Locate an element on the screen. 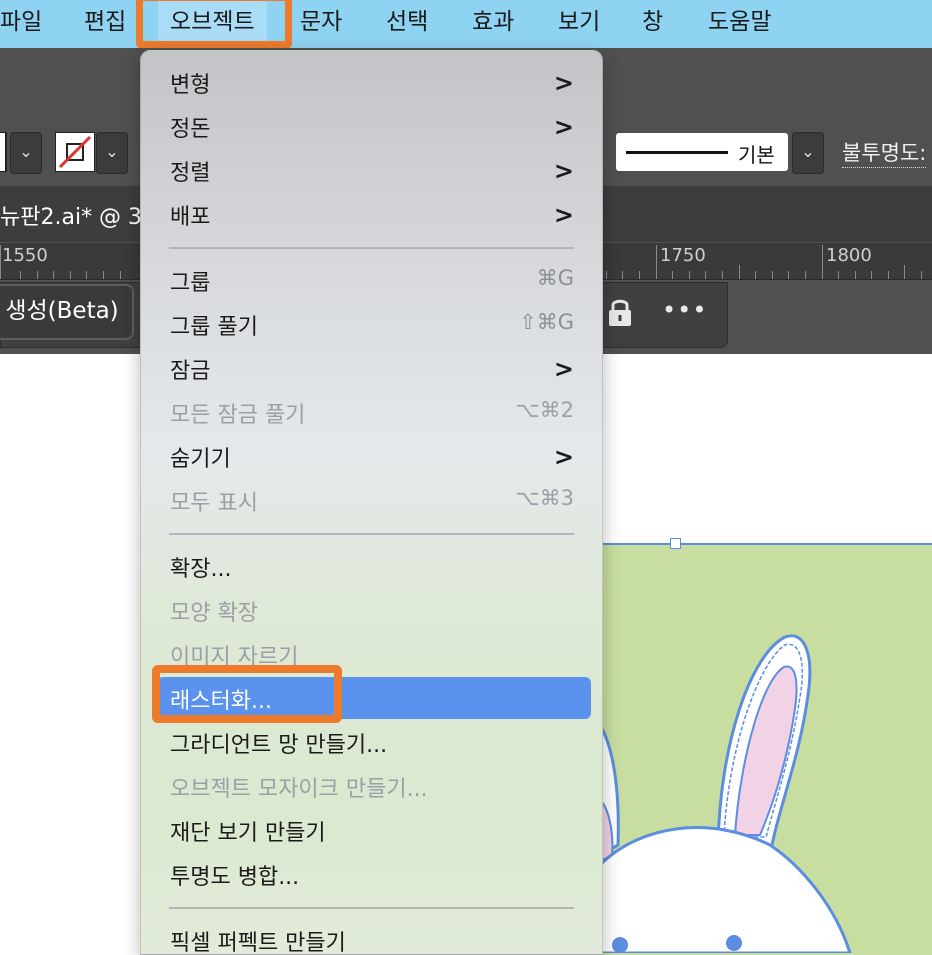  menu-item-label: 배포 is located at coordinates (190, 217).